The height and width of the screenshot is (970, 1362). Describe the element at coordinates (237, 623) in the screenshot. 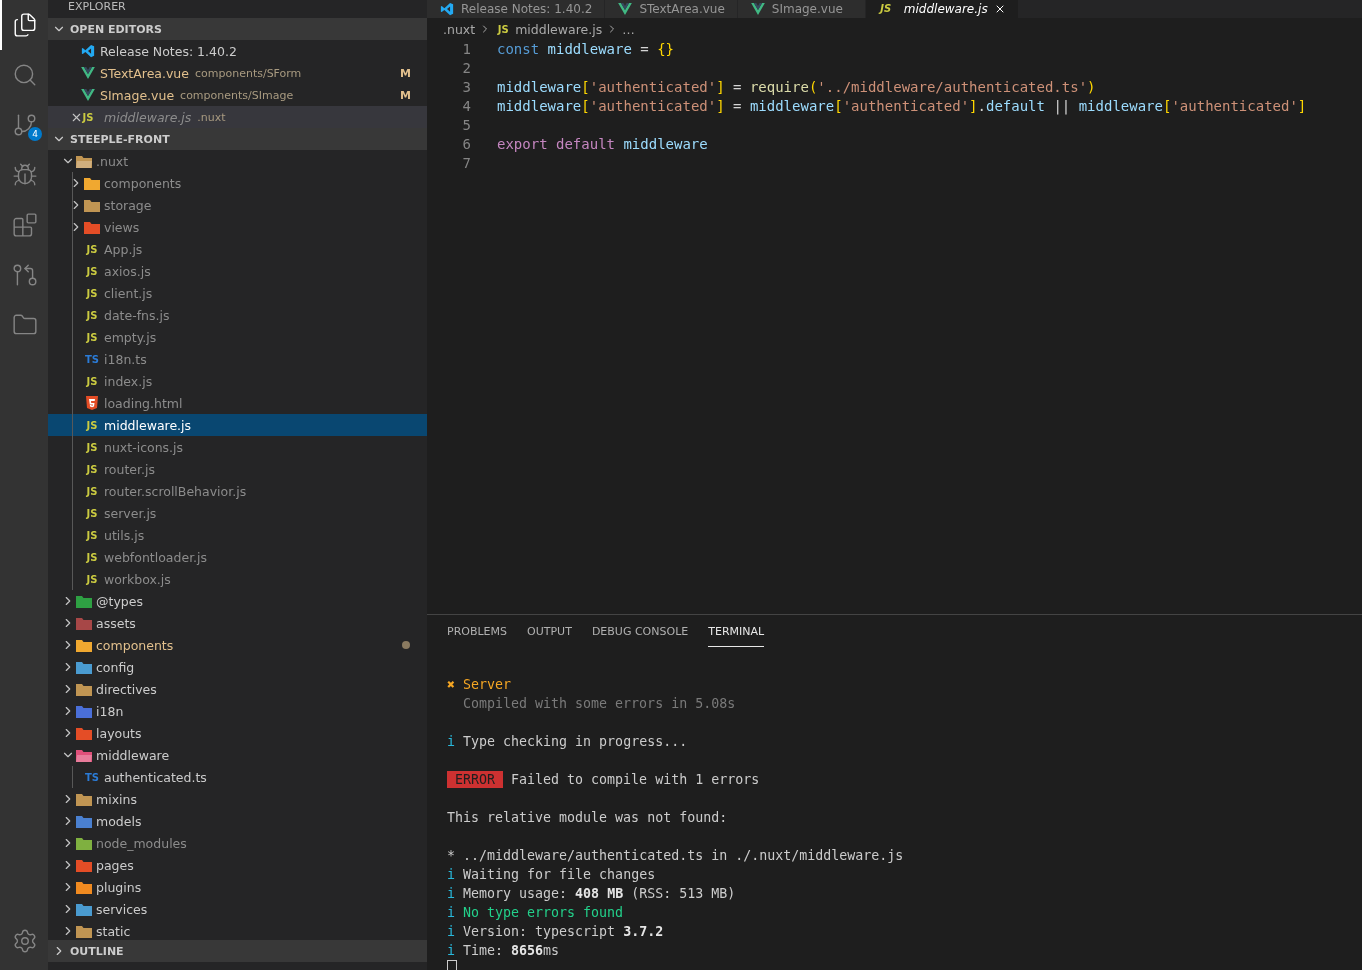

I see `folder-row: assets` at that location.